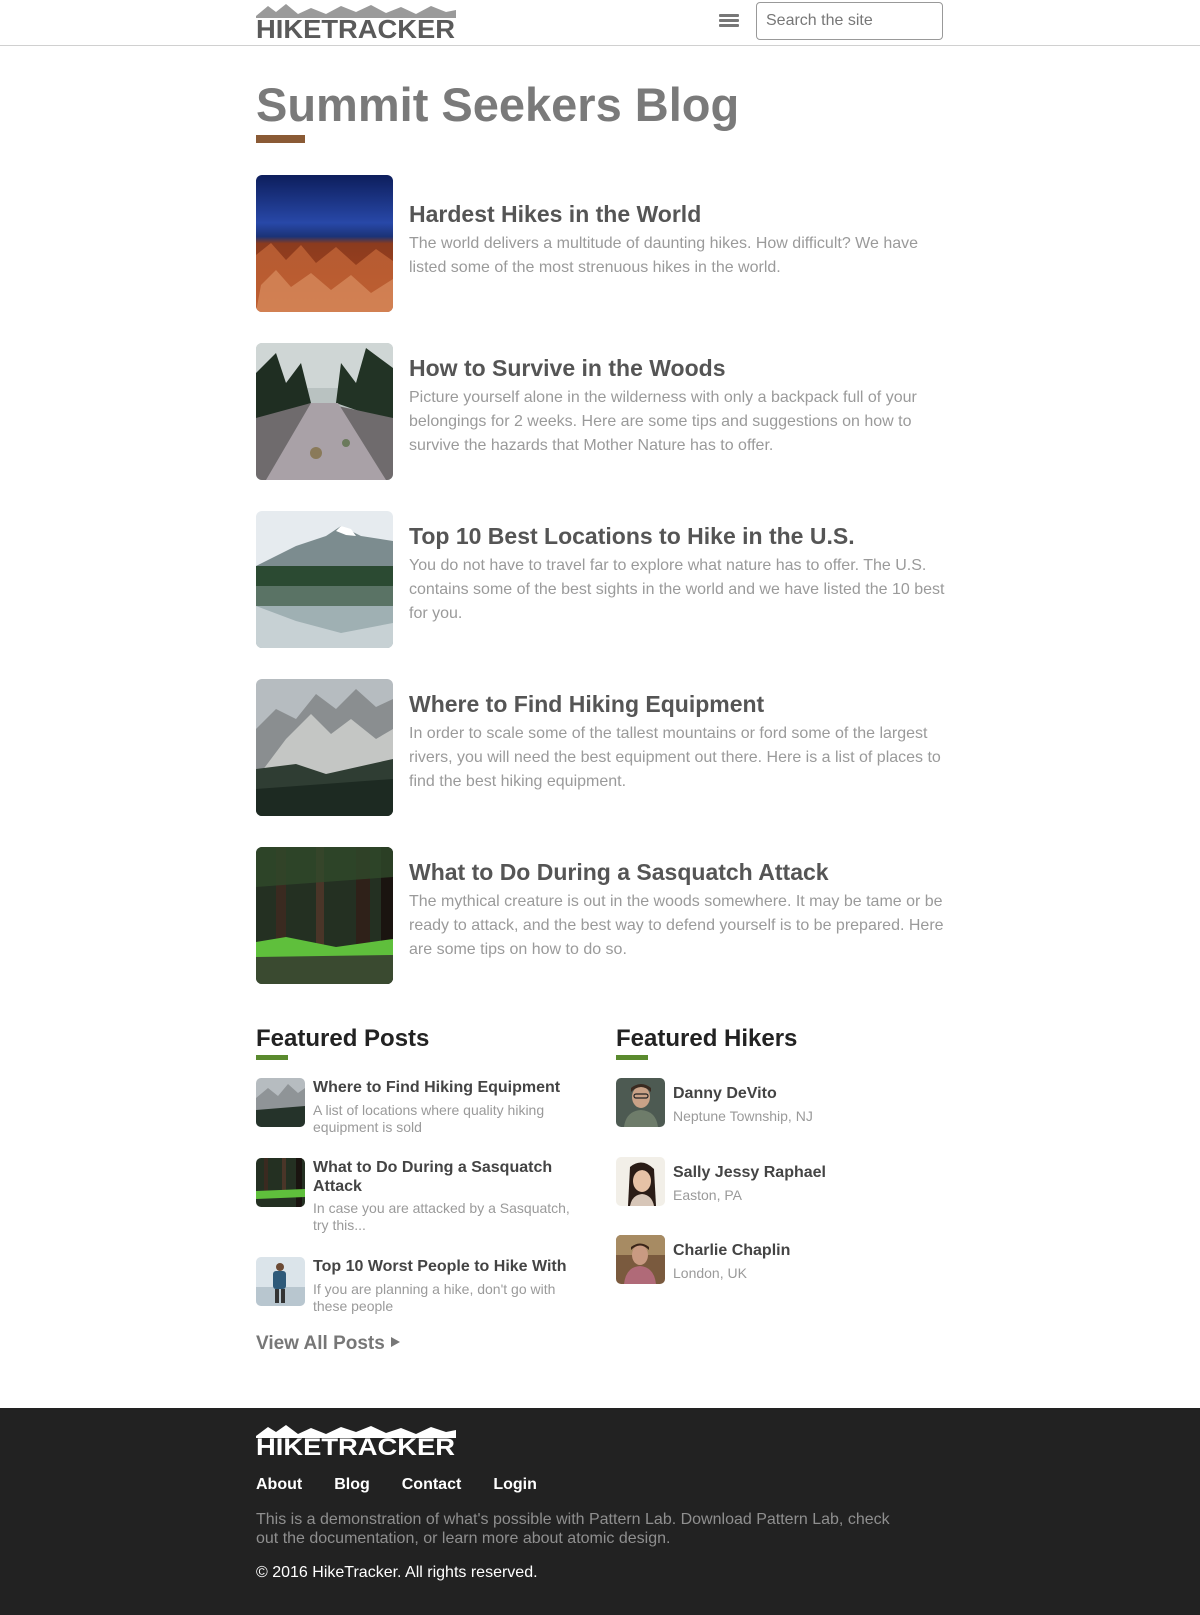  I want to click on footer-logo: HIKETRACKER, so click(356, 1442).